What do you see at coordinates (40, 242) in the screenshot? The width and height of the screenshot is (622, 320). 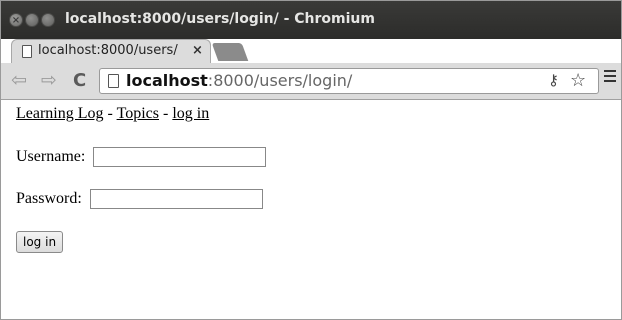 I see `log-in-button: log in` at bounding box center [40, 242].